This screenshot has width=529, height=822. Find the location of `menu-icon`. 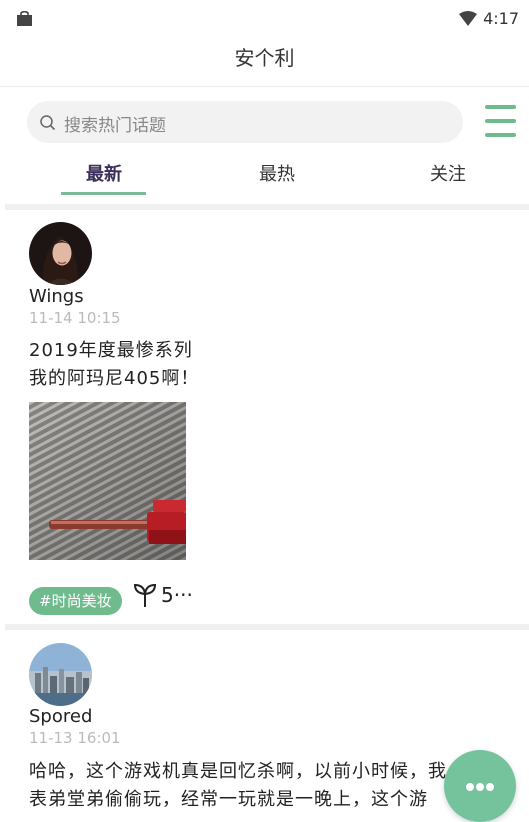

menu-icon is located at coordinates (500, 121).